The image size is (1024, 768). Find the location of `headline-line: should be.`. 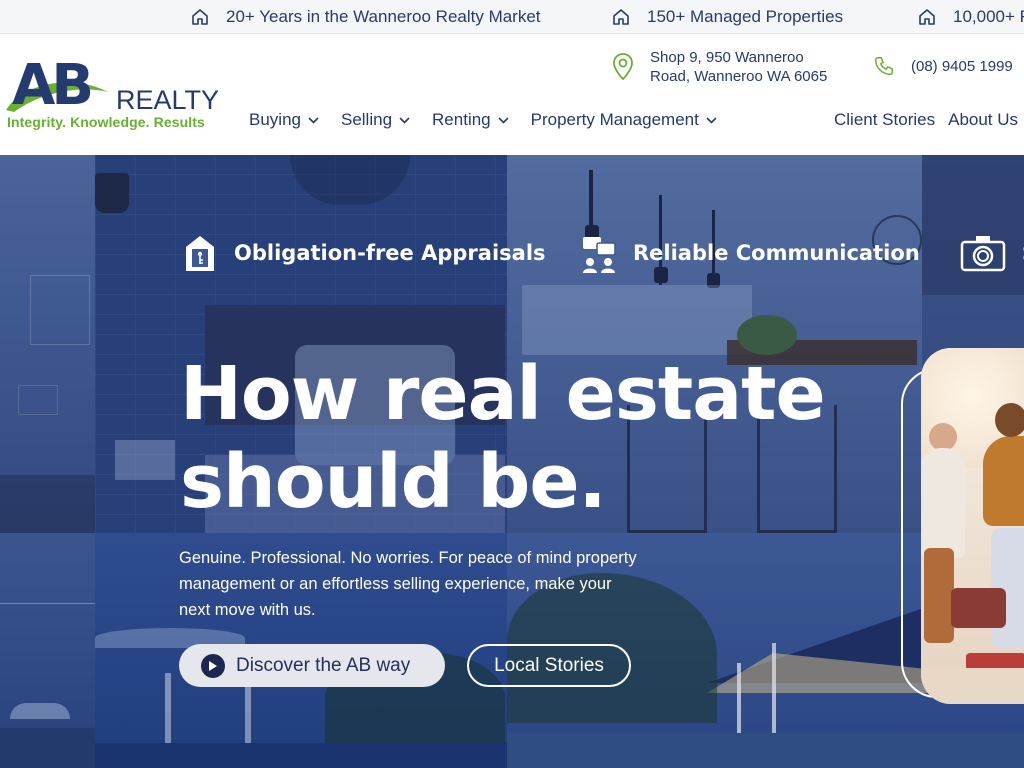

headline-line: should be. is located at coordinates (393, 482).